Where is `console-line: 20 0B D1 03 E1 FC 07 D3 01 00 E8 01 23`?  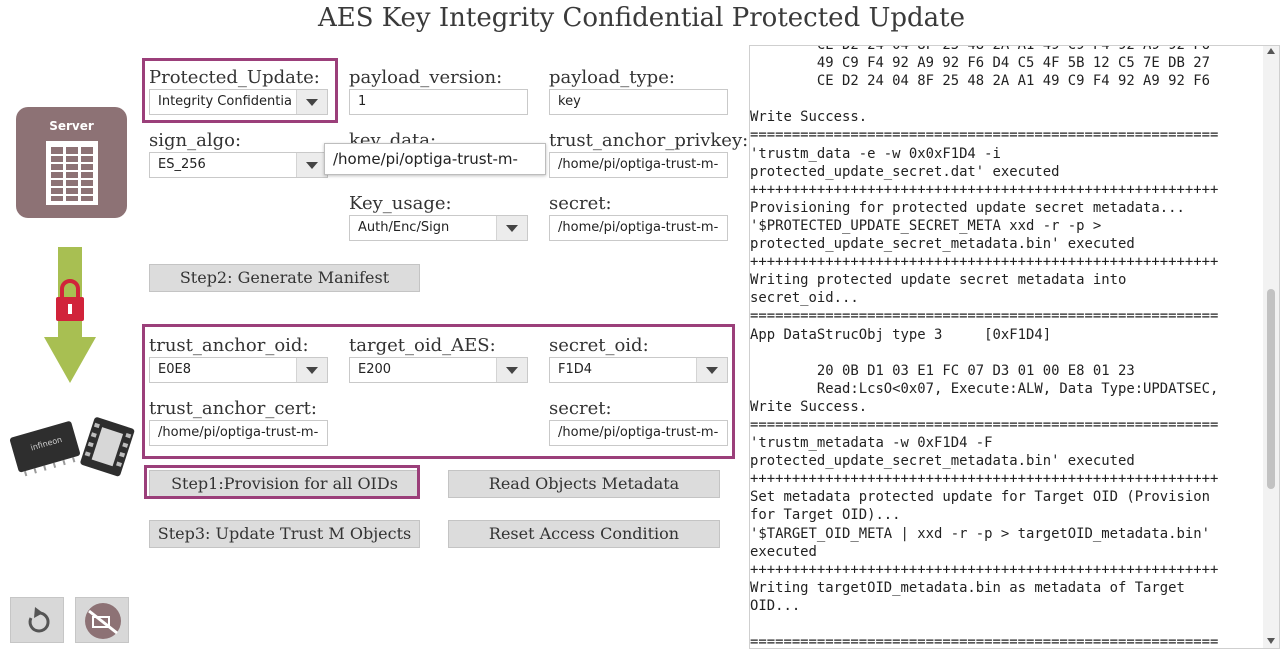
console-line: 20 0B D1 03 E1 FC 07 D3 01 00 E8 01 23 is located at coordinates (942, 370).